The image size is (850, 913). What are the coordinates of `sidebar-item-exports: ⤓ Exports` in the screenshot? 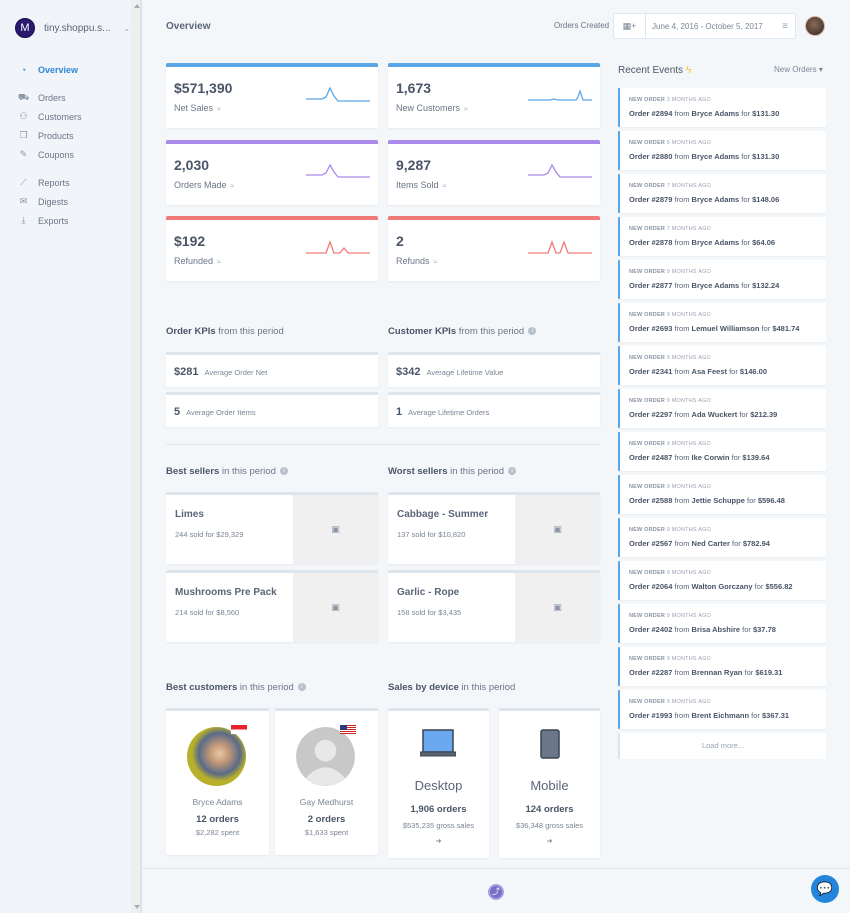 It's located at (73, 220).